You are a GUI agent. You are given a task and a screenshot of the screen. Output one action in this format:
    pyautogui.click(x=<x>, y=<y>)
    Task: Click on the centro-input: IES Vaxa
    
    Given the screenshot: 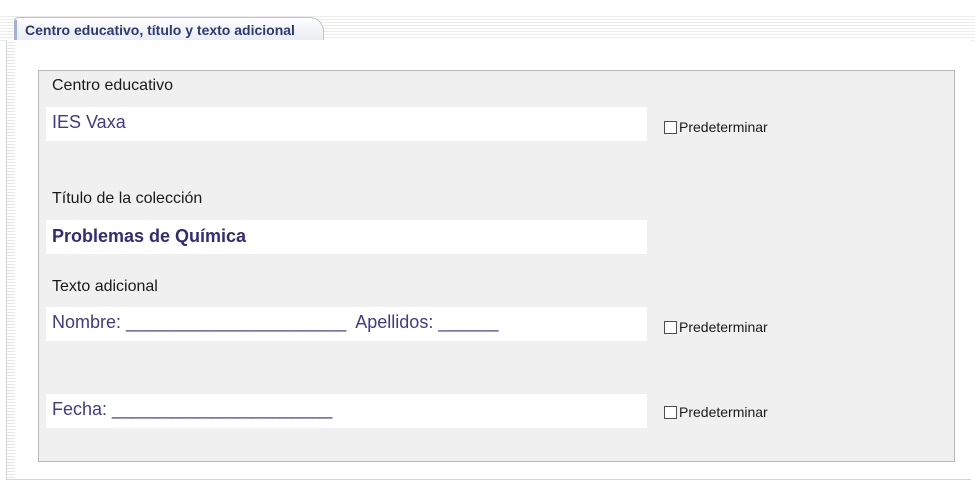 What is the action you would take?
    pyautogui.click(x=346, y=124)
    